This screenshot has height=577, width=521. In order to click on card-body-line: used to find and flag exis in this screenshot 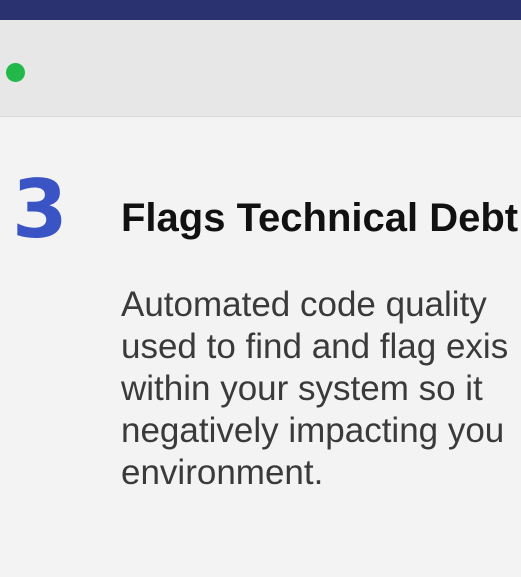, I will do `click(315, 346)`.